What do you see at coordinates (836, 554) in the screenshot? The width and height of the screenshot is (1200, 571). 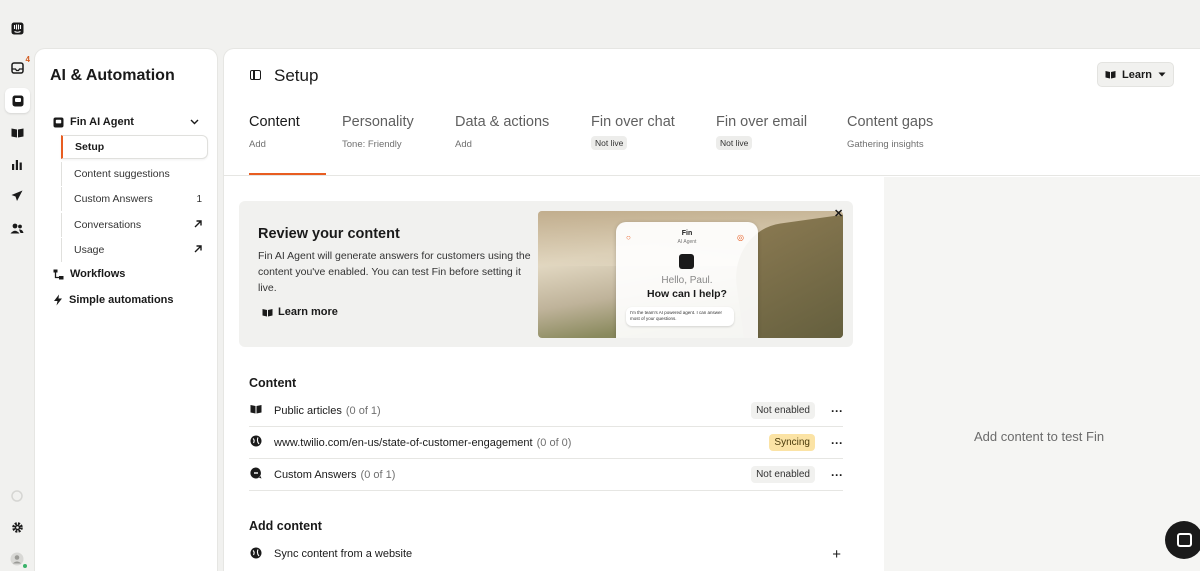 I see `plus-icon: +` at bounding box center [836, 554].